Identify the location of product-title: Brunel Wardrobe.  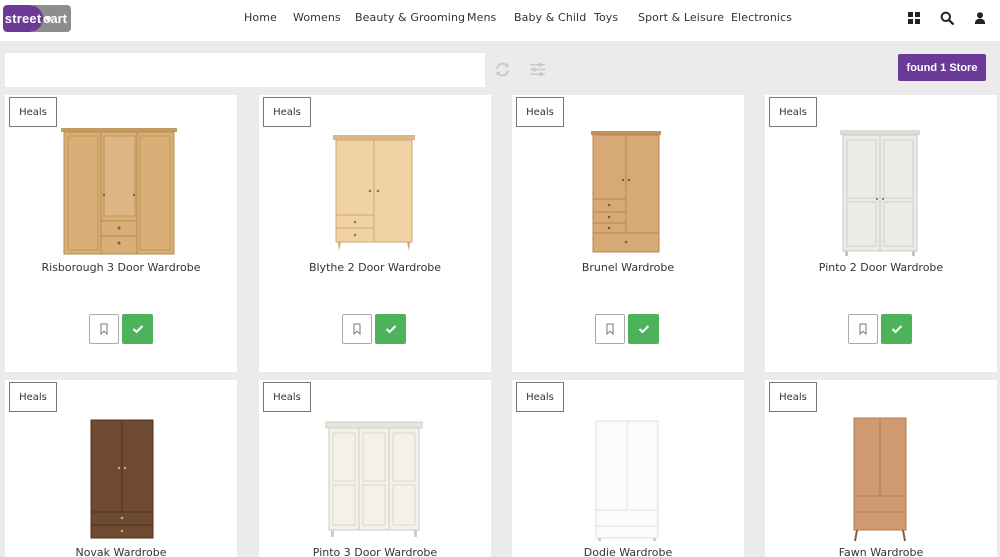
(628, 267).